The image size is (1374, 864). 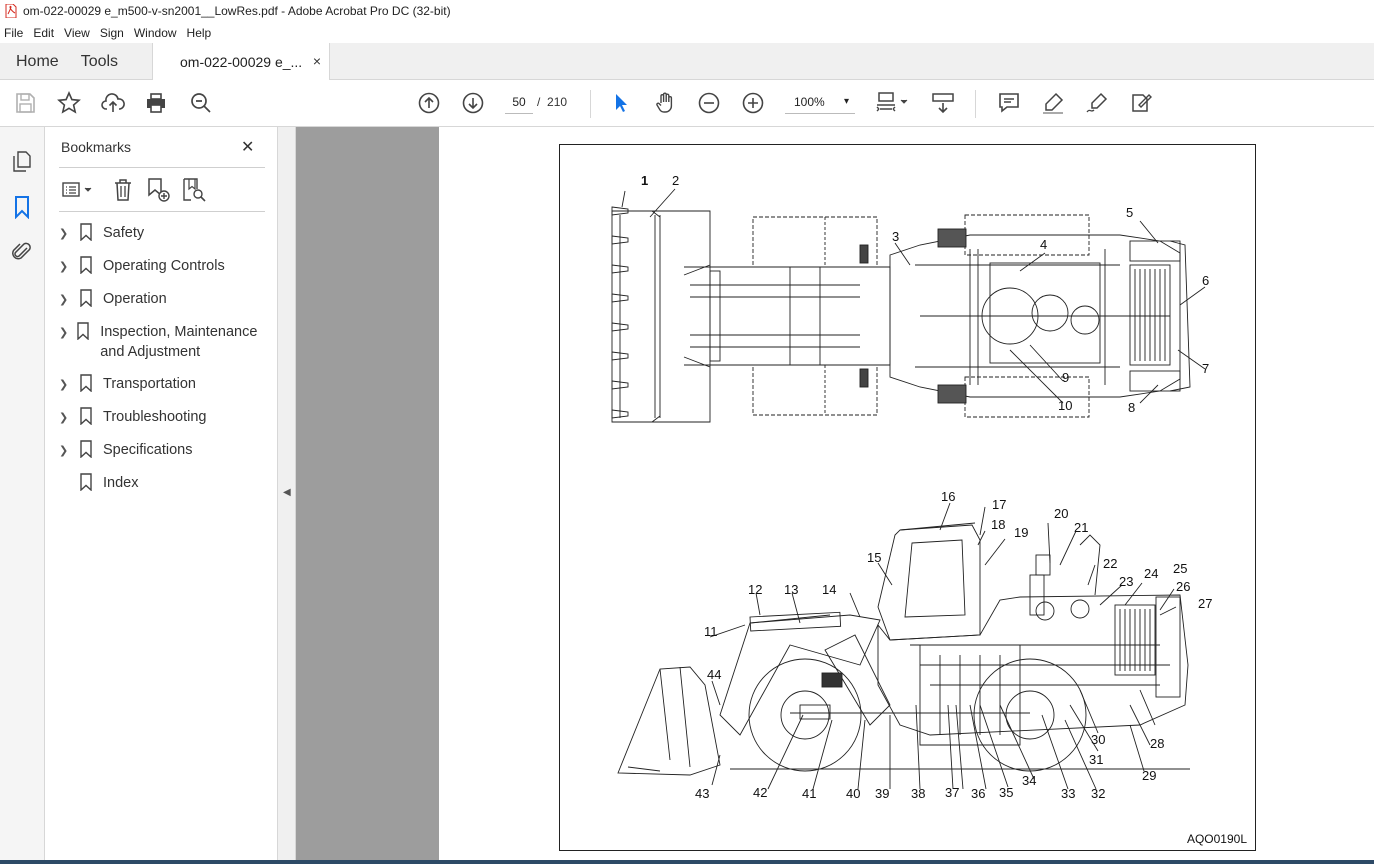 I want to click on scroll-mode-icon, so click(x=943, y=103).